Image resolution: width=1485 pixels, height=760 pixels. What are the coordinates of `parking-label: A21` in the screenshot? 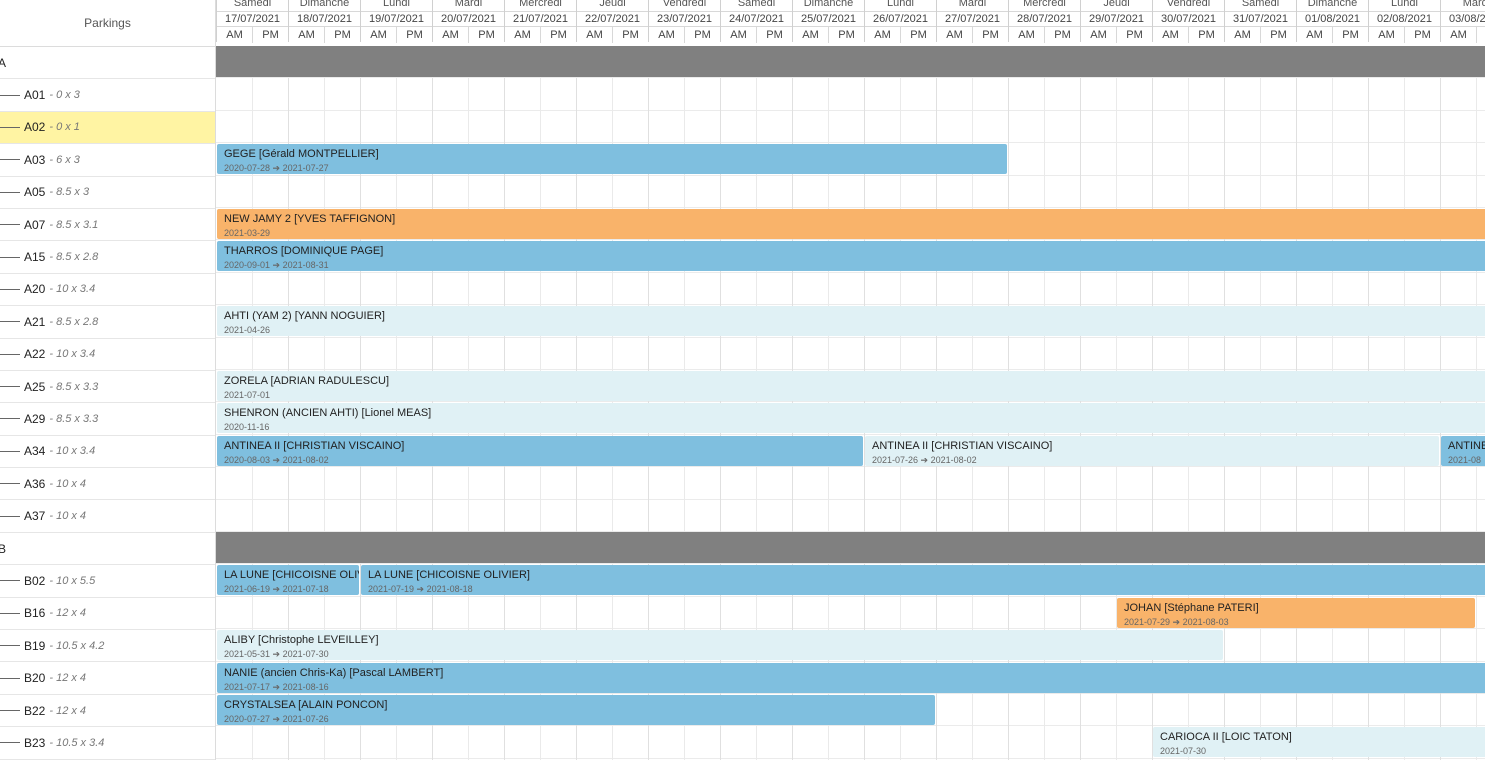 It's located at (35, 321).